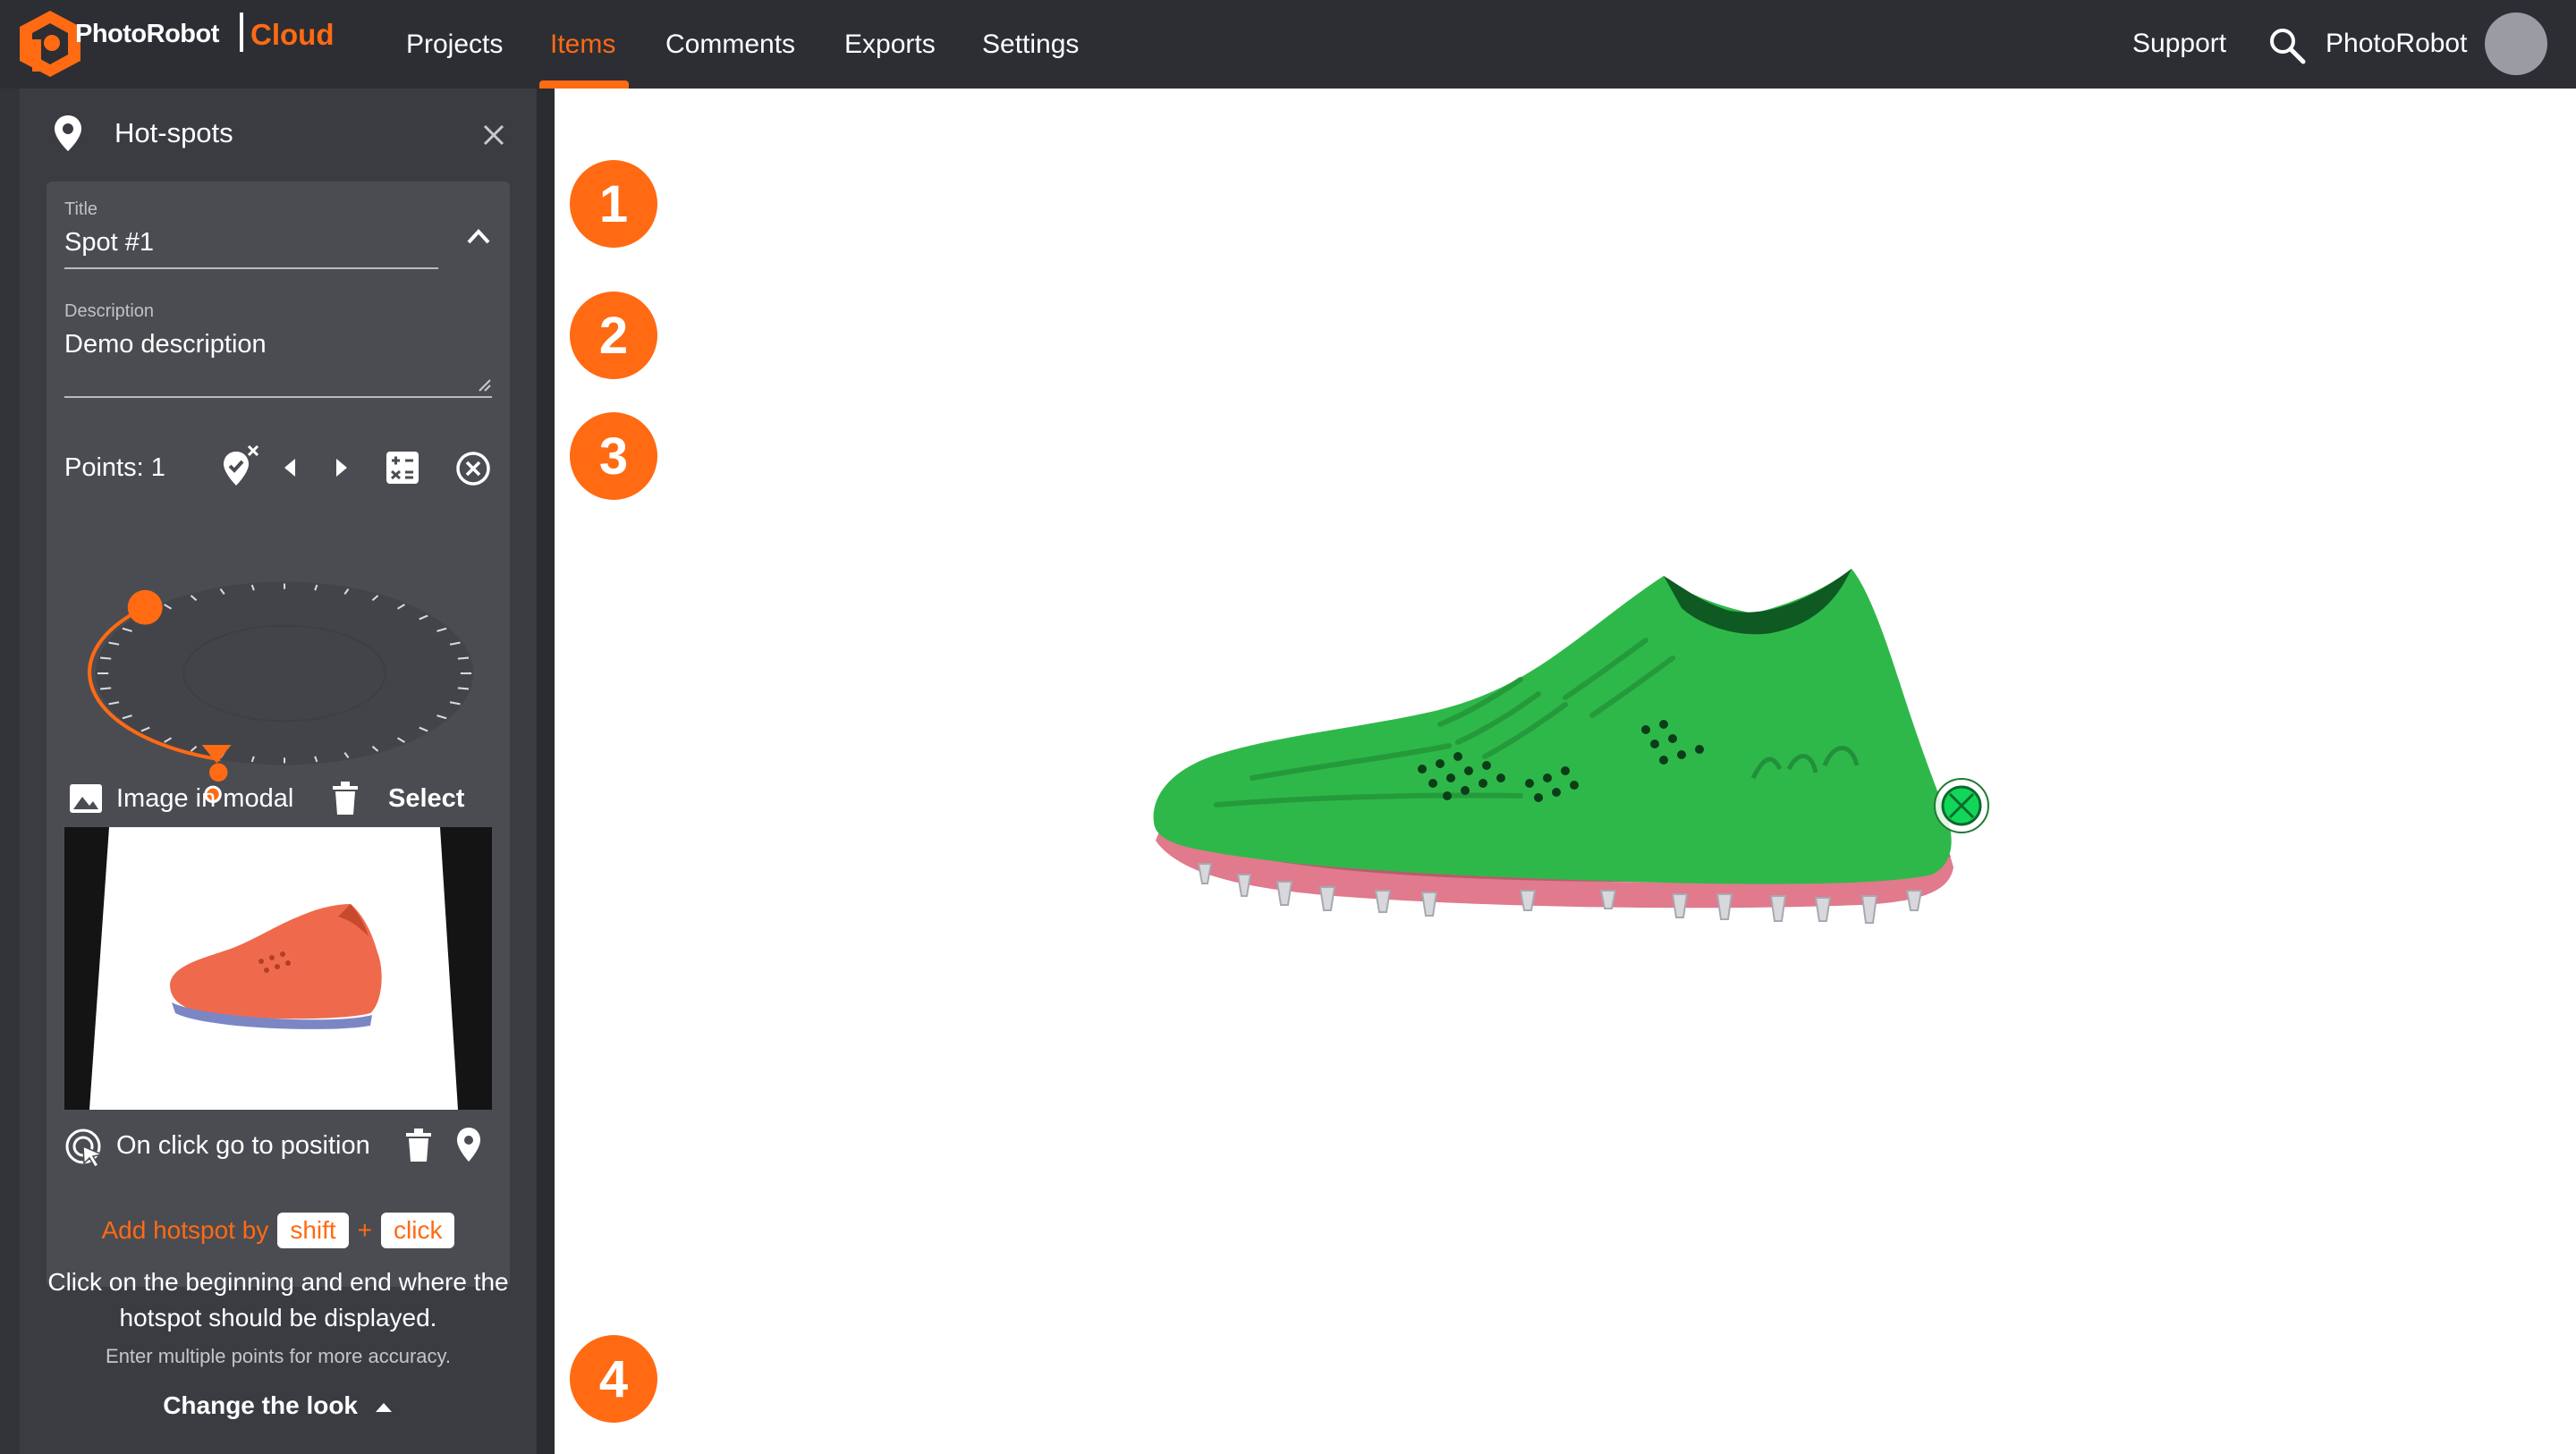  Describe the element at coordinates (278, 1356) in the screenshot. I see `hint-small: Enter multiple points for more accuracy.` at that location.